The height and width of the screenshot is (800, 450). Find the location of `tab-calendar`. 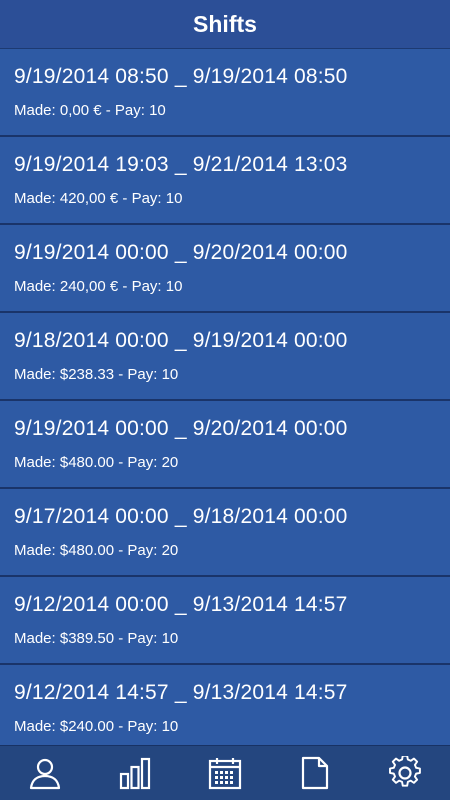

tab-calendar is located at coordinates (225, 773).